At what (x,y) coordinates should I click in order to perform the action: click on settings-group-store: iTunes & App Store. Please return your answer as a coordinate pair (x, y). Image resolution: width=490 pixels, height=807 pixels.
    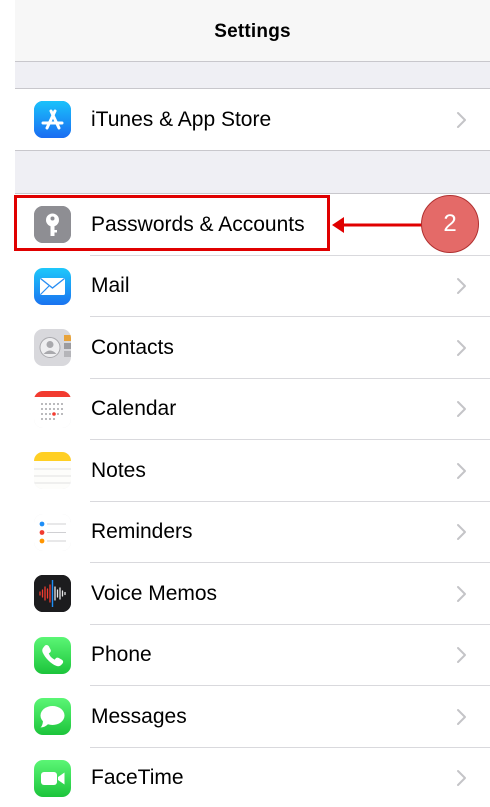
    Looking at the image, I should click on (252, 119).